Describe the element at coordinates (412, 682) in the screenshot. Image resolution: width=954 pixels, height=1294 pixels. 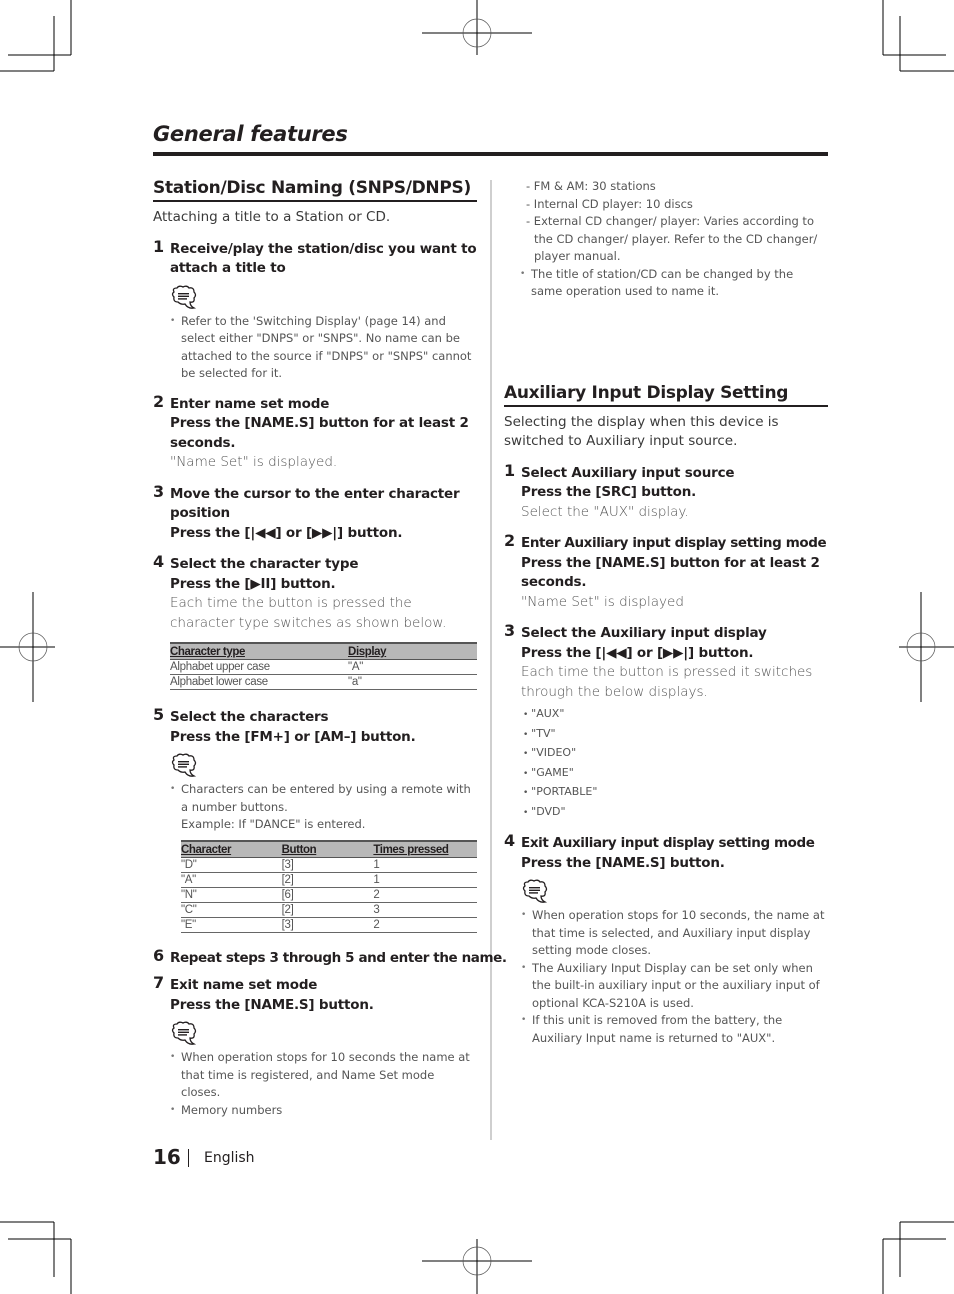
I see `table-cell: "a"` at that location.